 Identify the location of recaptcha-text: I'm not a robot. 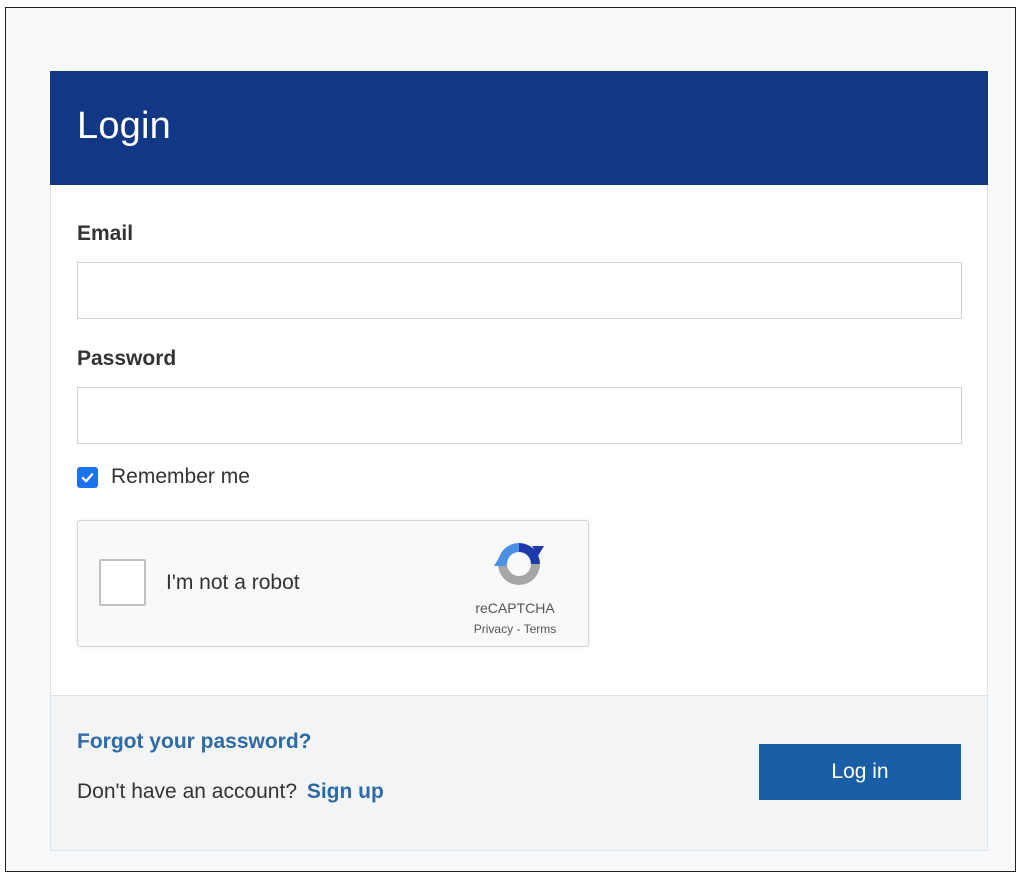
(233, 582).